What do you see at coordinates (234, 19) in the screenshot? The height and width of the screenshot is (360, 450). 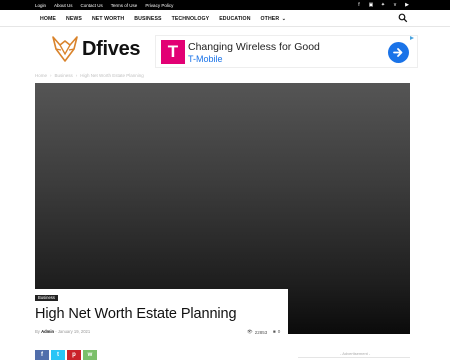 I see `nav-item-education: EDUCATION` at bounding box center [234, 19].